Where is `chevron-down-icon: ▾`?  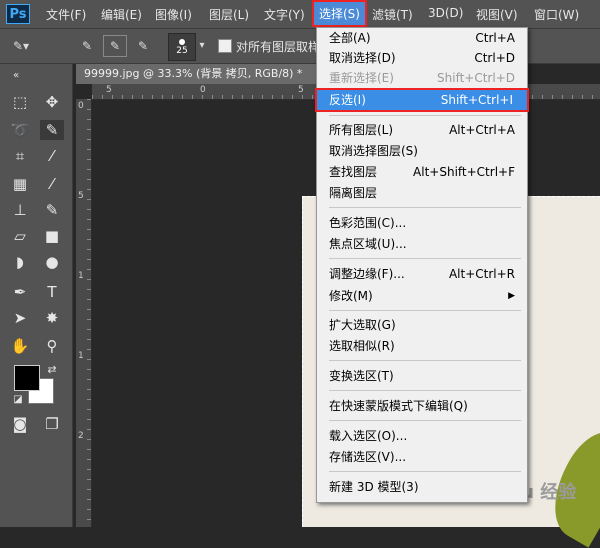 chevron-down-icon: ▾ is located at coordinates (202, 46).